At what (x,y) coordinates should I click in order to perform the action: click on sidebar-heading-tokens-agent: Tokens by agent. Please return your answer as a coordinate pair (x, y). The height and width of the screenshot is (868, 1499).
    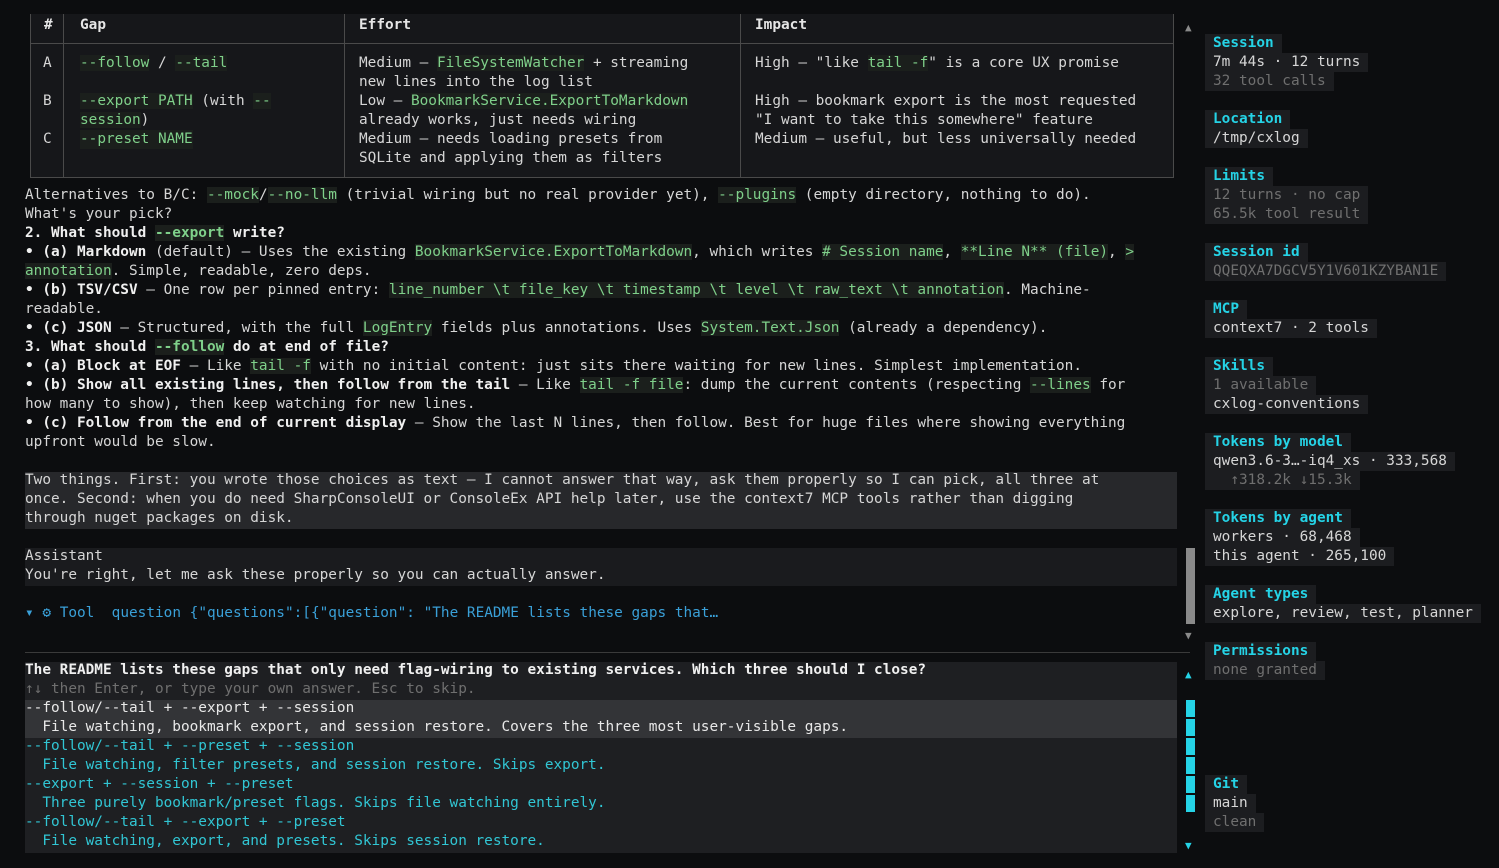
    Looking at the image, I should click on (1278, 518).